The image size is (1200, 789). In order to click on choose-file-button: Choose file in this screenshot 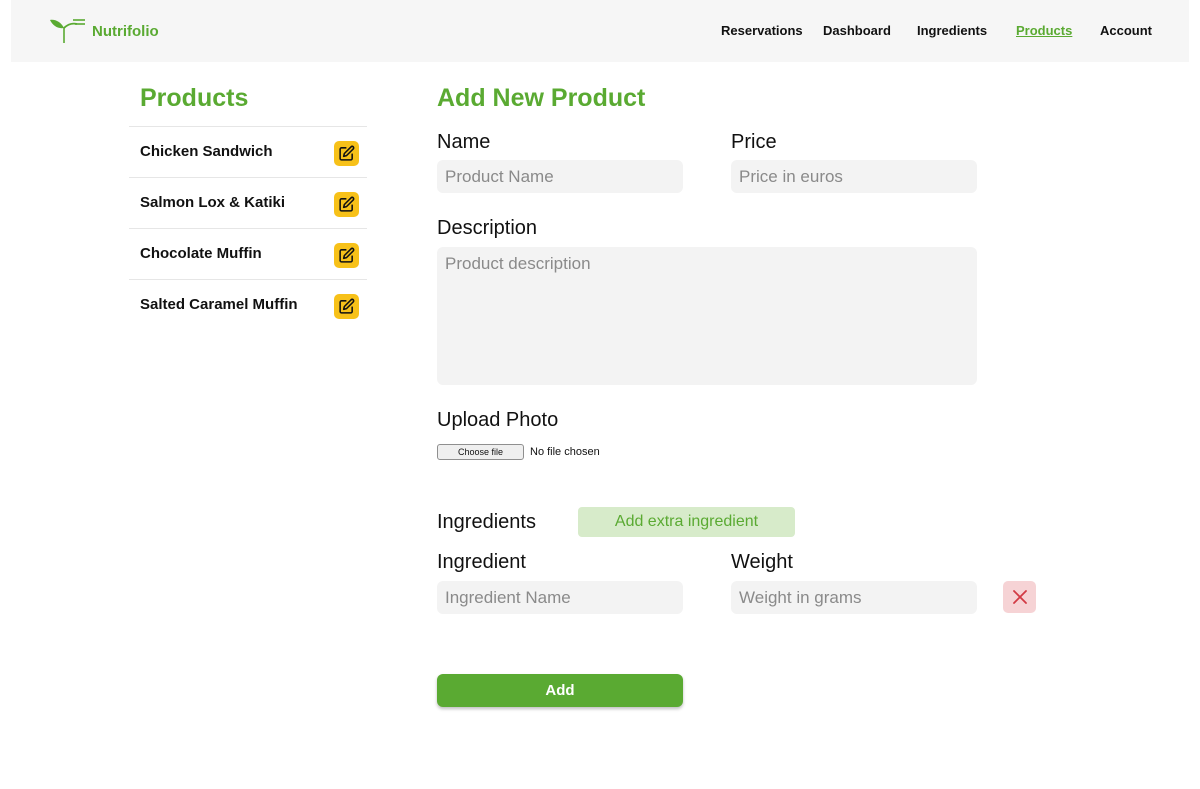, I will do `click(480, 452)`.